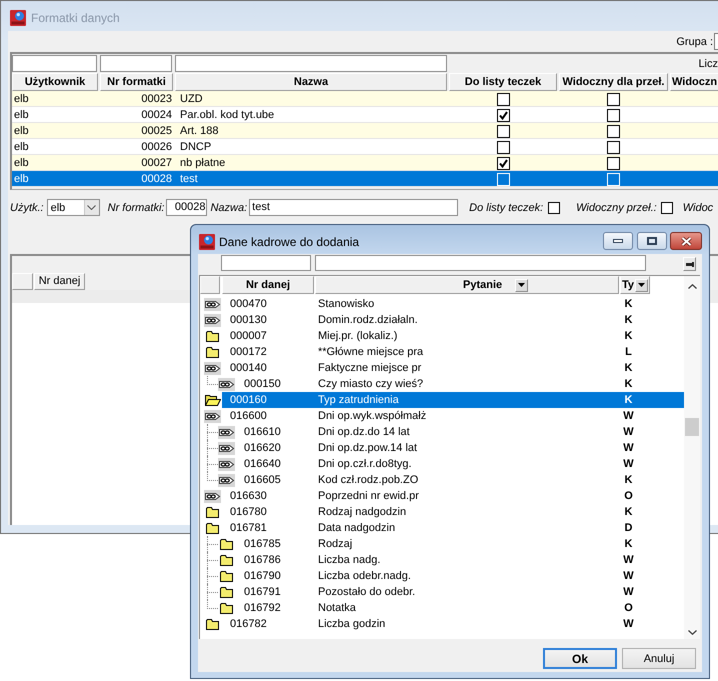  Describe the element at coordinates (226, 608) in the screenshot. I see `folder-icon` at that location.